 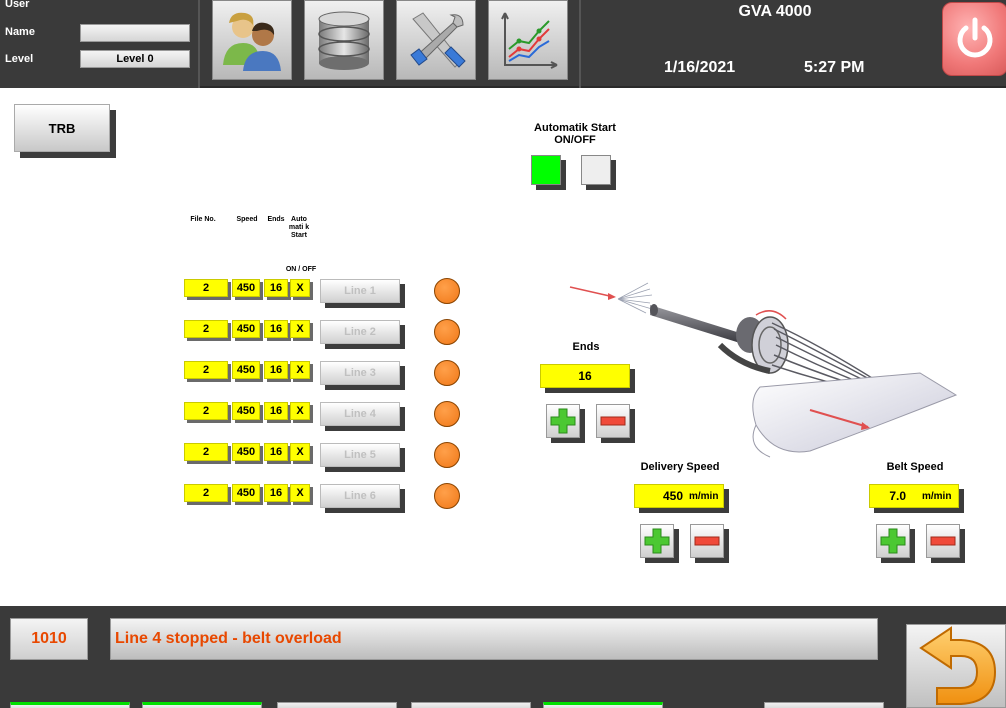 I want to click on belt-speed-decrease-button, so click(x=943, y=541).